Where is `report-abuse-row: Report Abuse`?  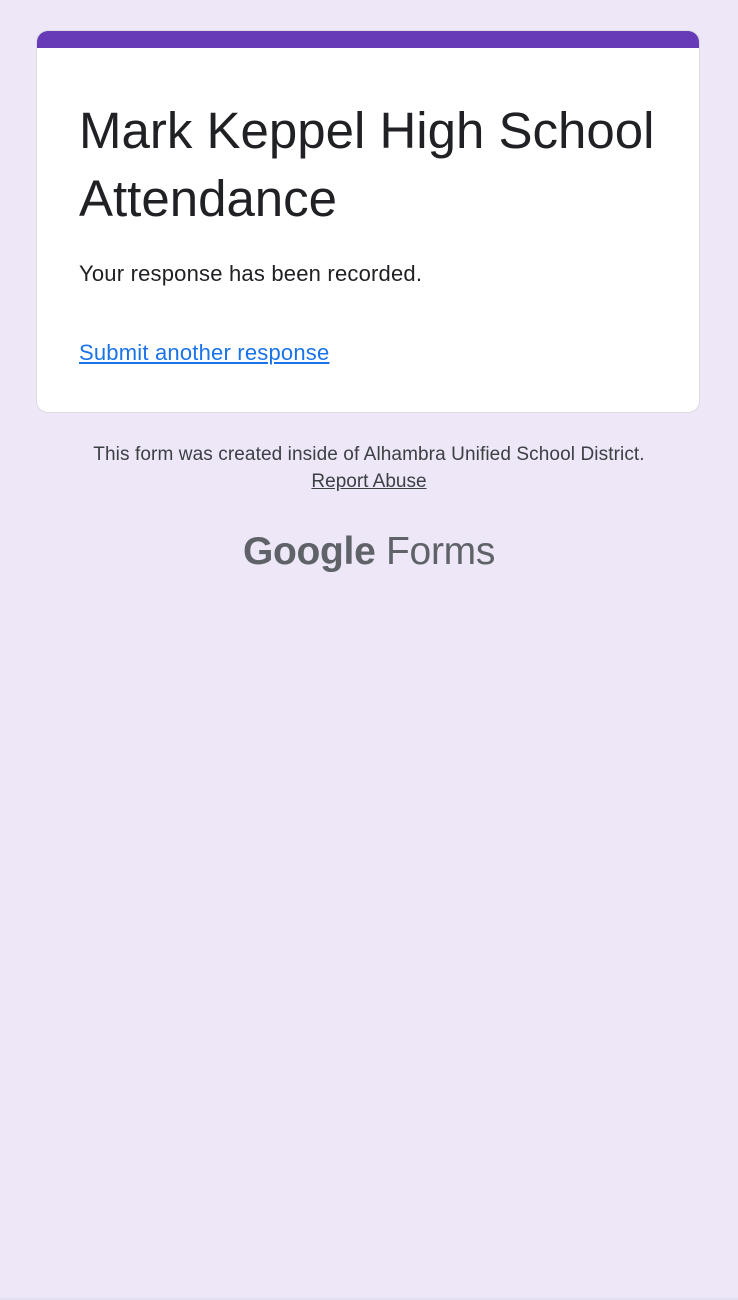 report-abuse-row: Report Abuse is located at coordinates (369, 482).